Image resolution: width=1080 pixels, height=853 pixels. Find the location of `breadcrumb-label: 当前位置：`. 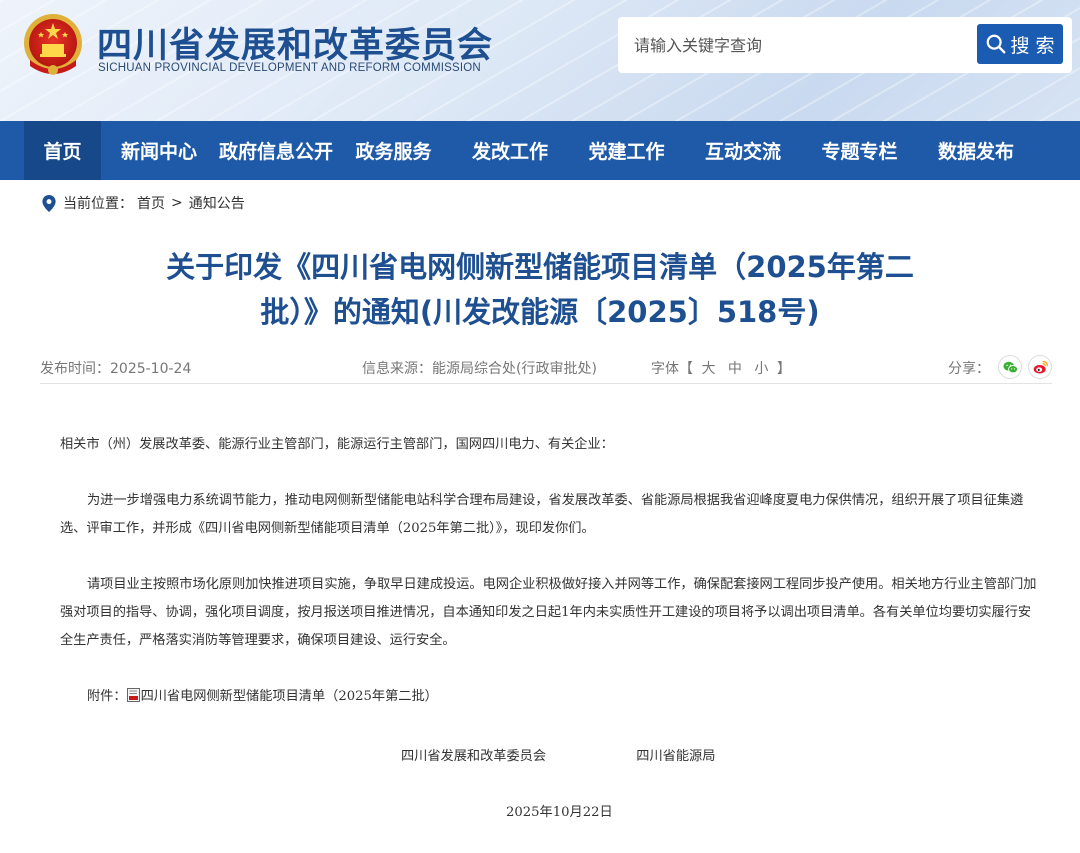

breadcrumb-label: 当前位置： is located at coordinates (98, 204).